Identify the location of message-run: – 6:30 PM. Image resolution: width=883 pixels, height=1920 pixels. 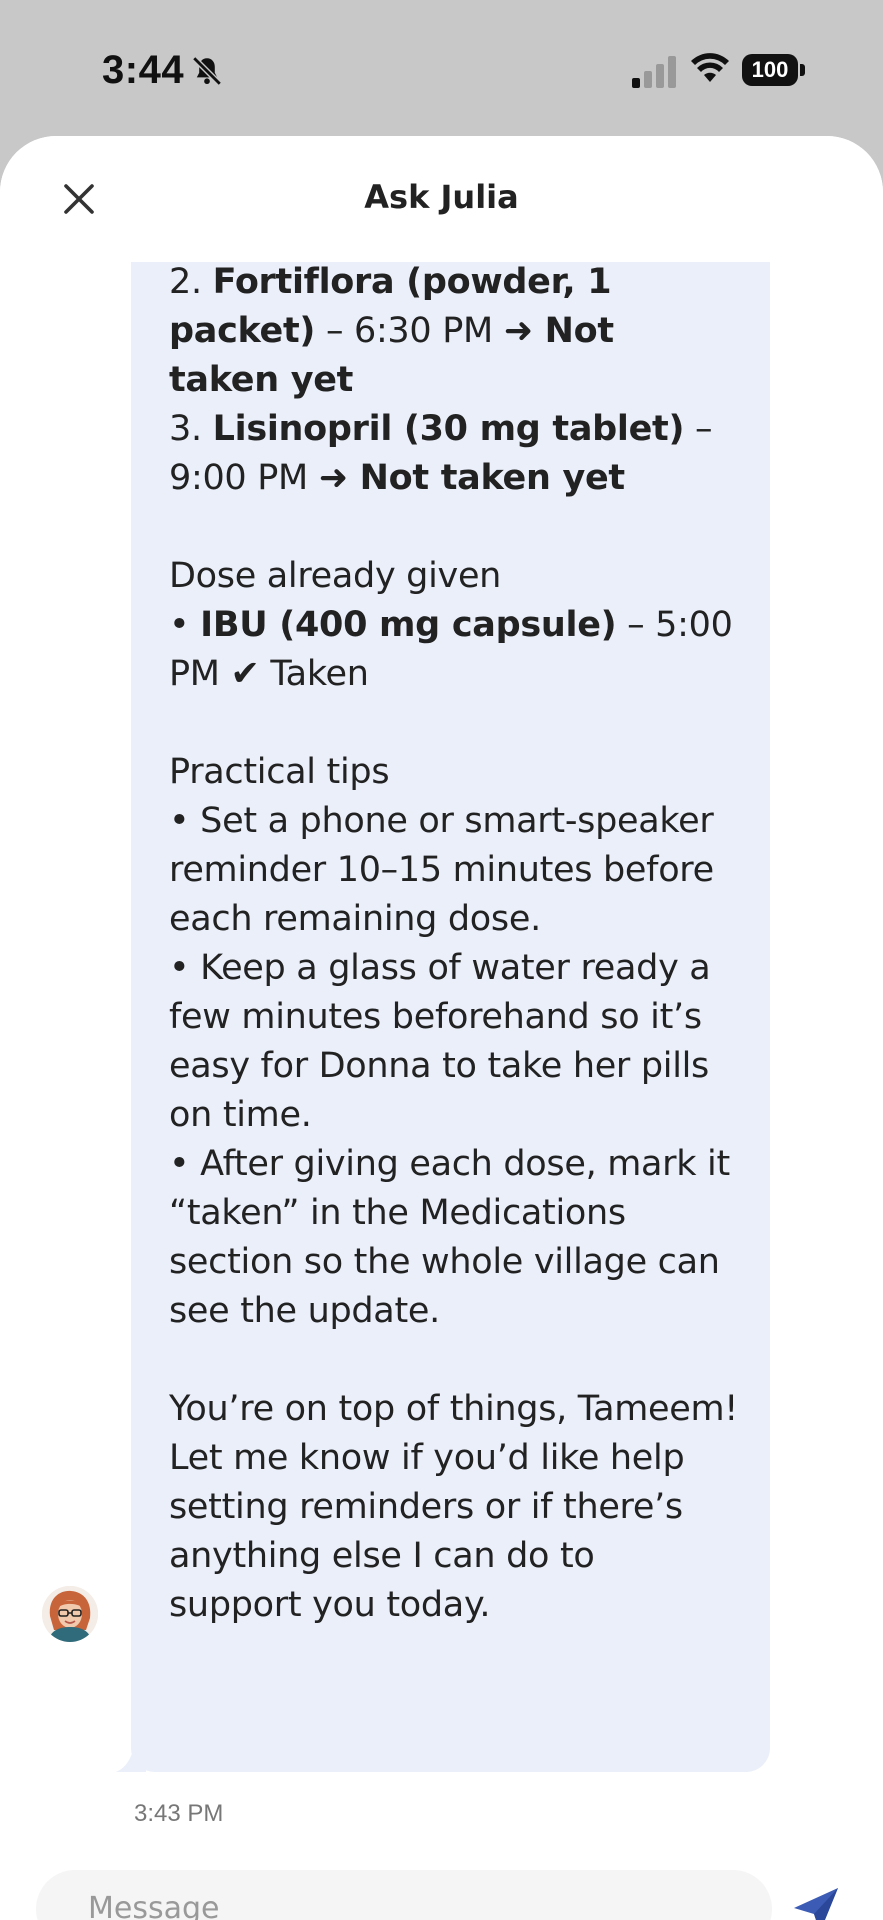
(409, 331).